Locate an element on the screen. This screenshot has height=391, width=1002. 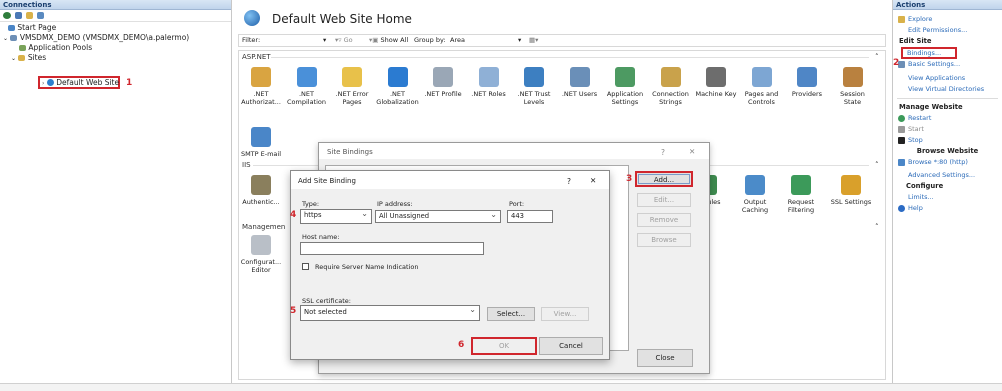
ip-address-select: All Unassigned is located at coordinates (438, 216).